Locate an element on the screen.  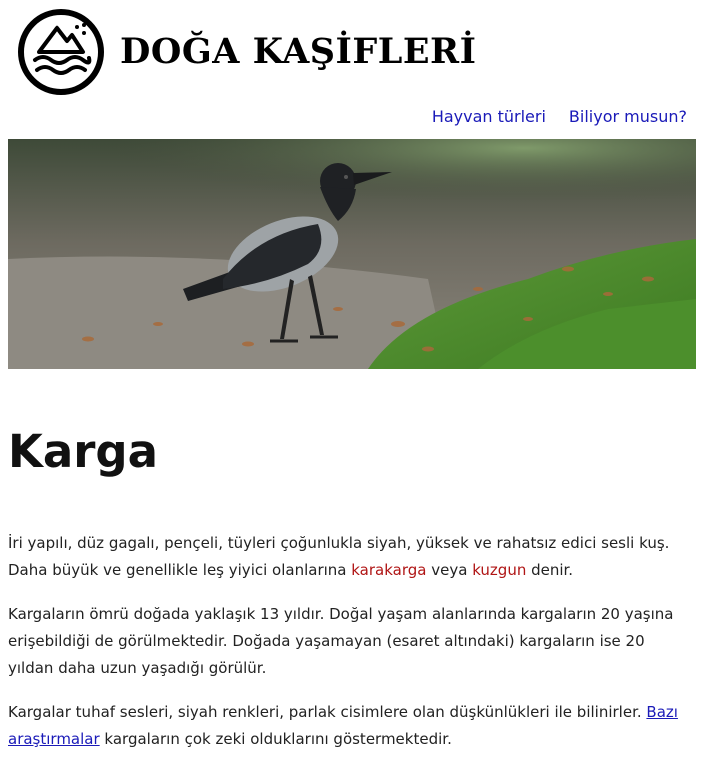
paragraph-text: denir. is located at coordinates (550, 570).